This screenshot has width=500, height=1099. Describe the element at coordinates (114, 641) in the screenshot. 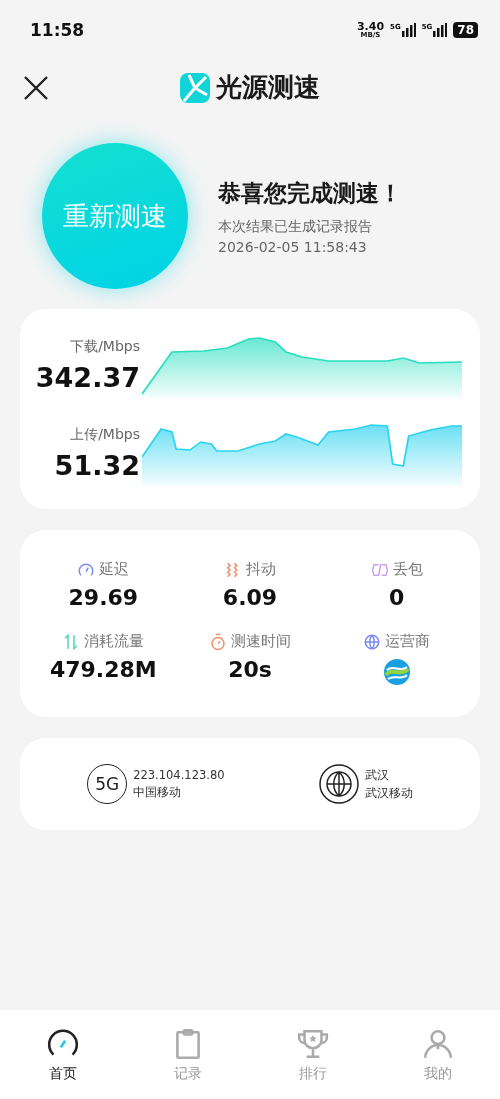

I see `stat-label: 消耗流量` at that location.